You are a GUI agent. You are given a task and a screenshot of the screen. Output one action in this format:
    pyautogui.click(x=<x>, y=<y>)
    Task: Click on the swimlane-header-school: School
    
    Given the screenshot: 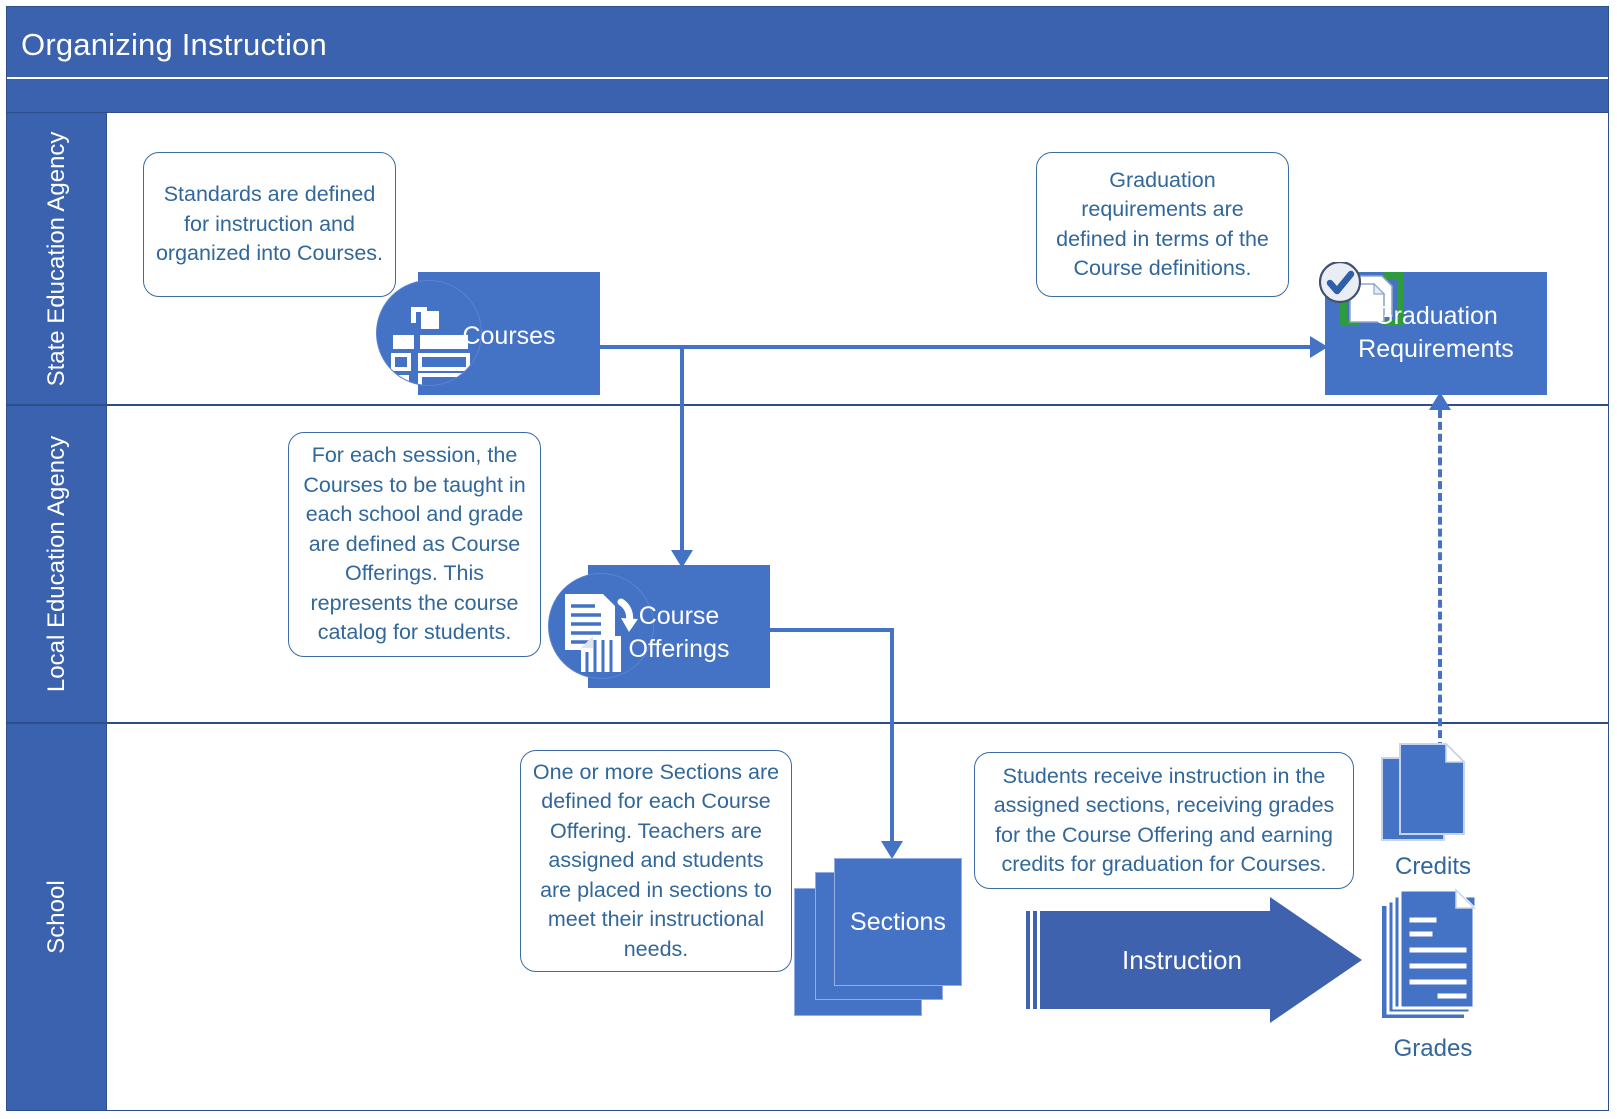 What is the action you would take?
    pyautogui.click(x=57, y=917)
    